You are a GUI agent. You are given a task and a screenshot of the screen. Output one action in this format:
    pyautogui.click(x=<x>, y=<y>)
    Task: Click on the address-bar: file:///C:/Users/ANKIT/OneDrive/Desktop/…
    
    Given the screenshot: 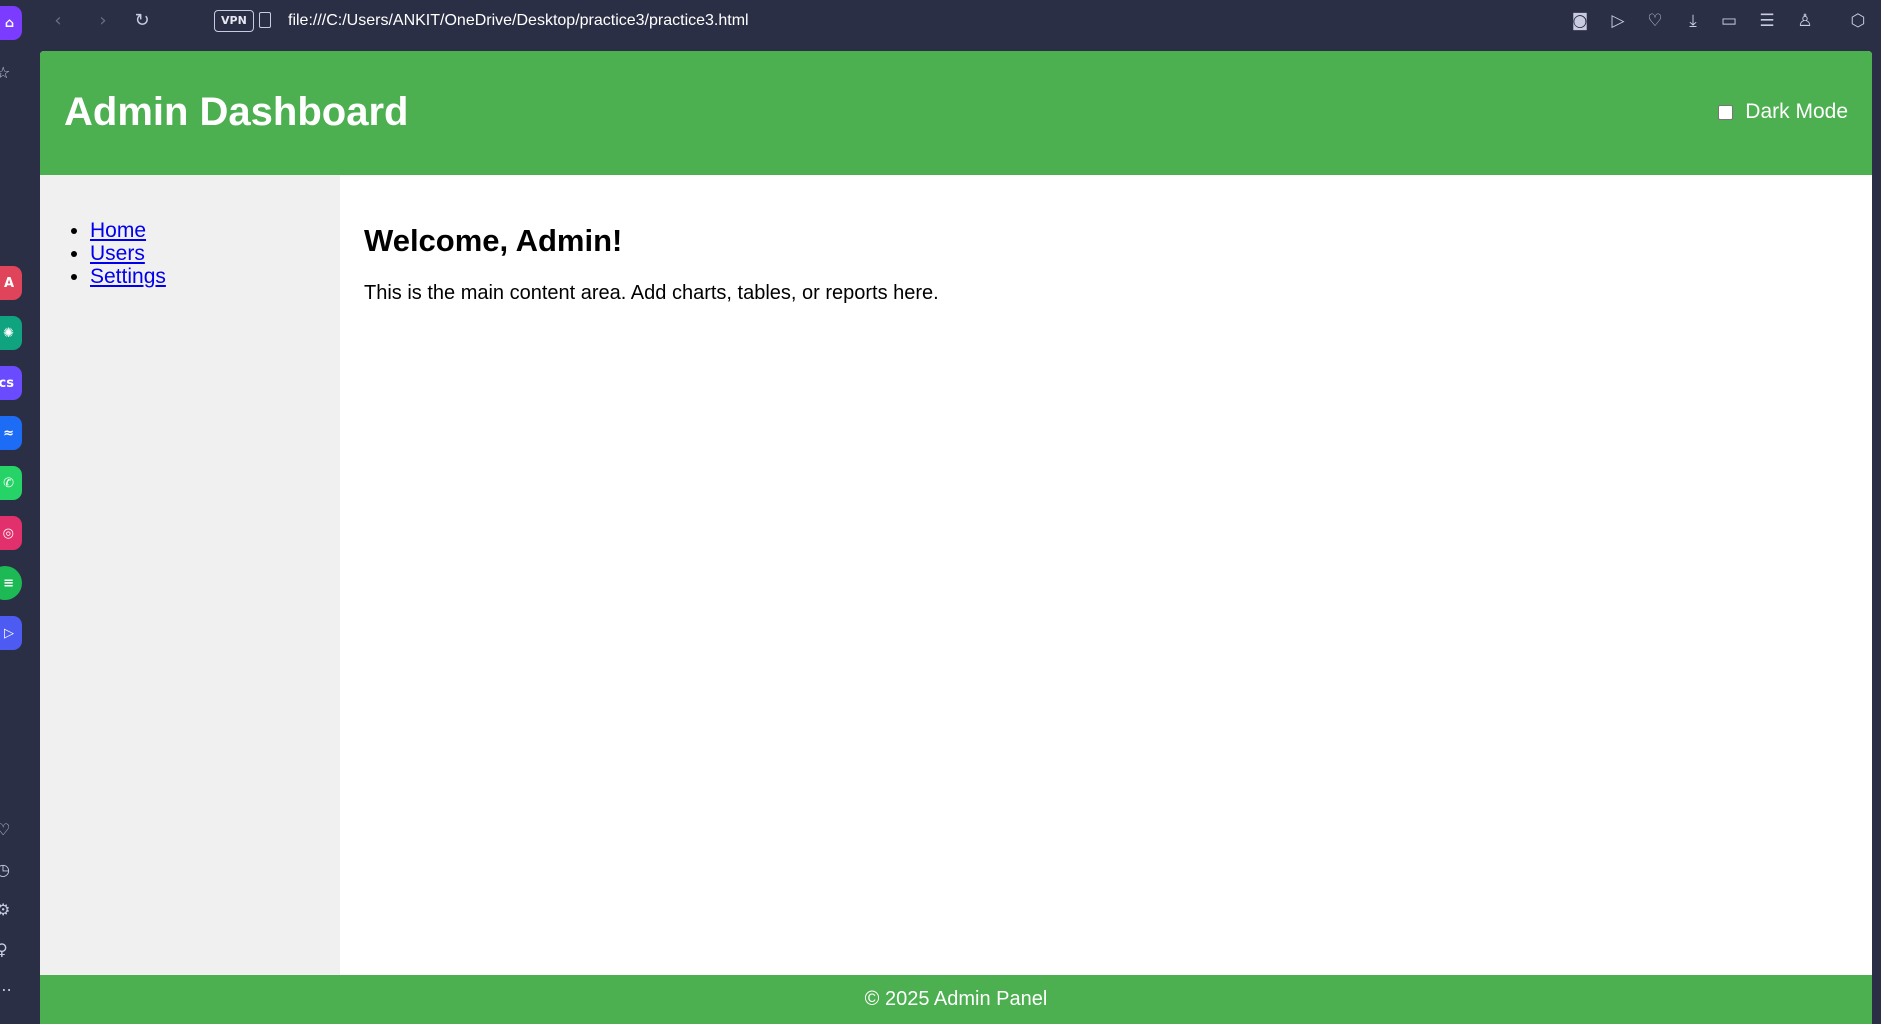 What is the action you would take?
    pyautogui.click(x=518, y=21)
    